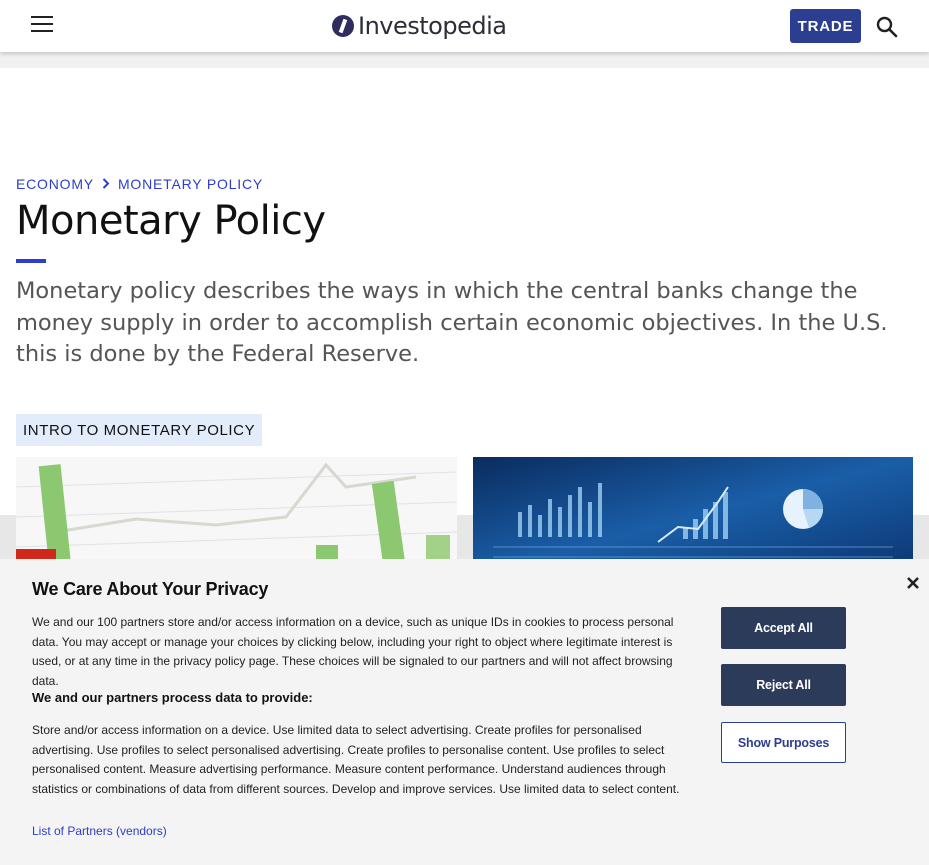 Image resolution: width=929 pixels, height=865 pixels. What do you see at coordinates (31, 261) in the screenshot?
I see `title-underline` at bounding box center [31, 261].